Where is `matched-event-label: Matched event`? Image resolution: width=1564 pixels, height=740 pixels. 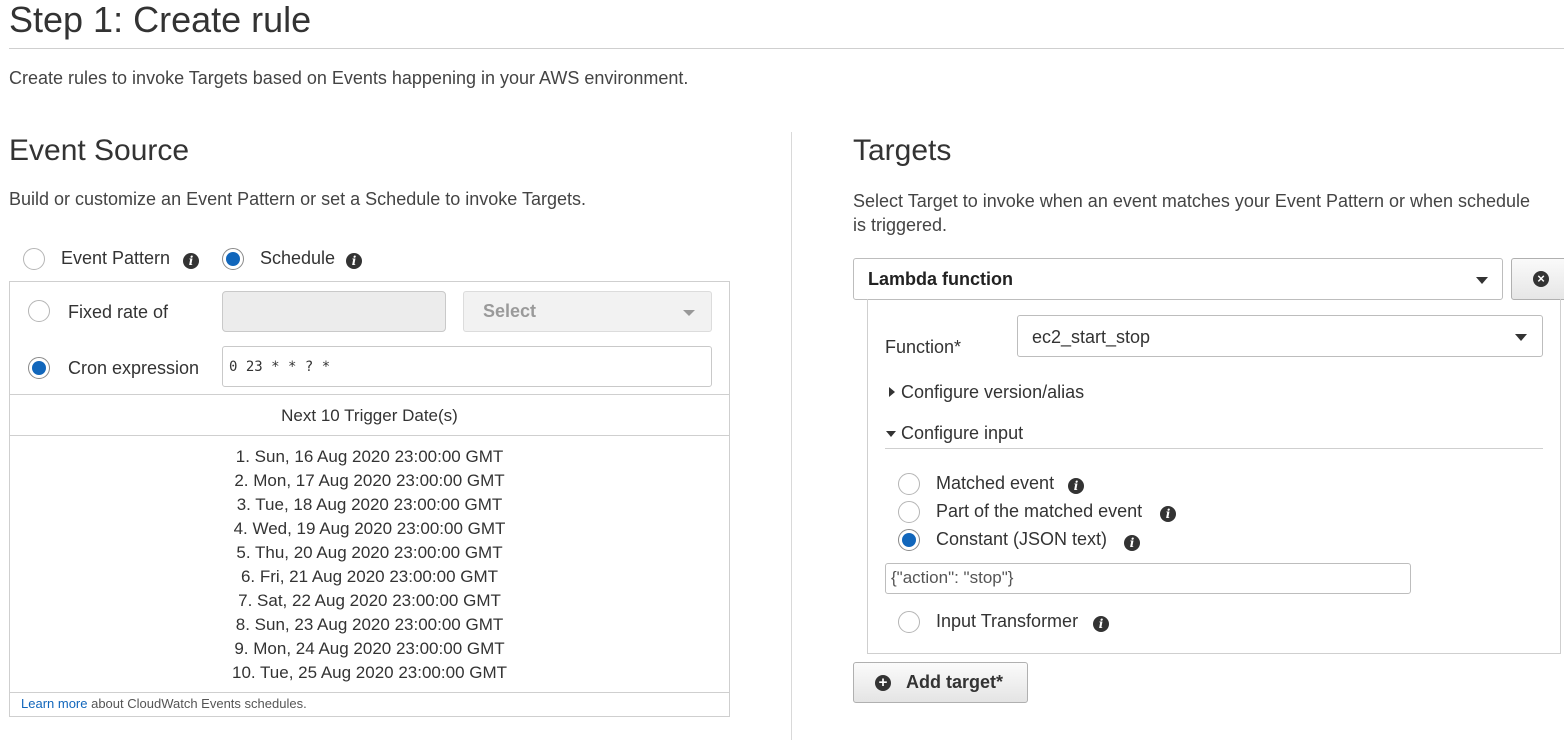
matched-event-label: Matched event is located at coordinates (995, 483).